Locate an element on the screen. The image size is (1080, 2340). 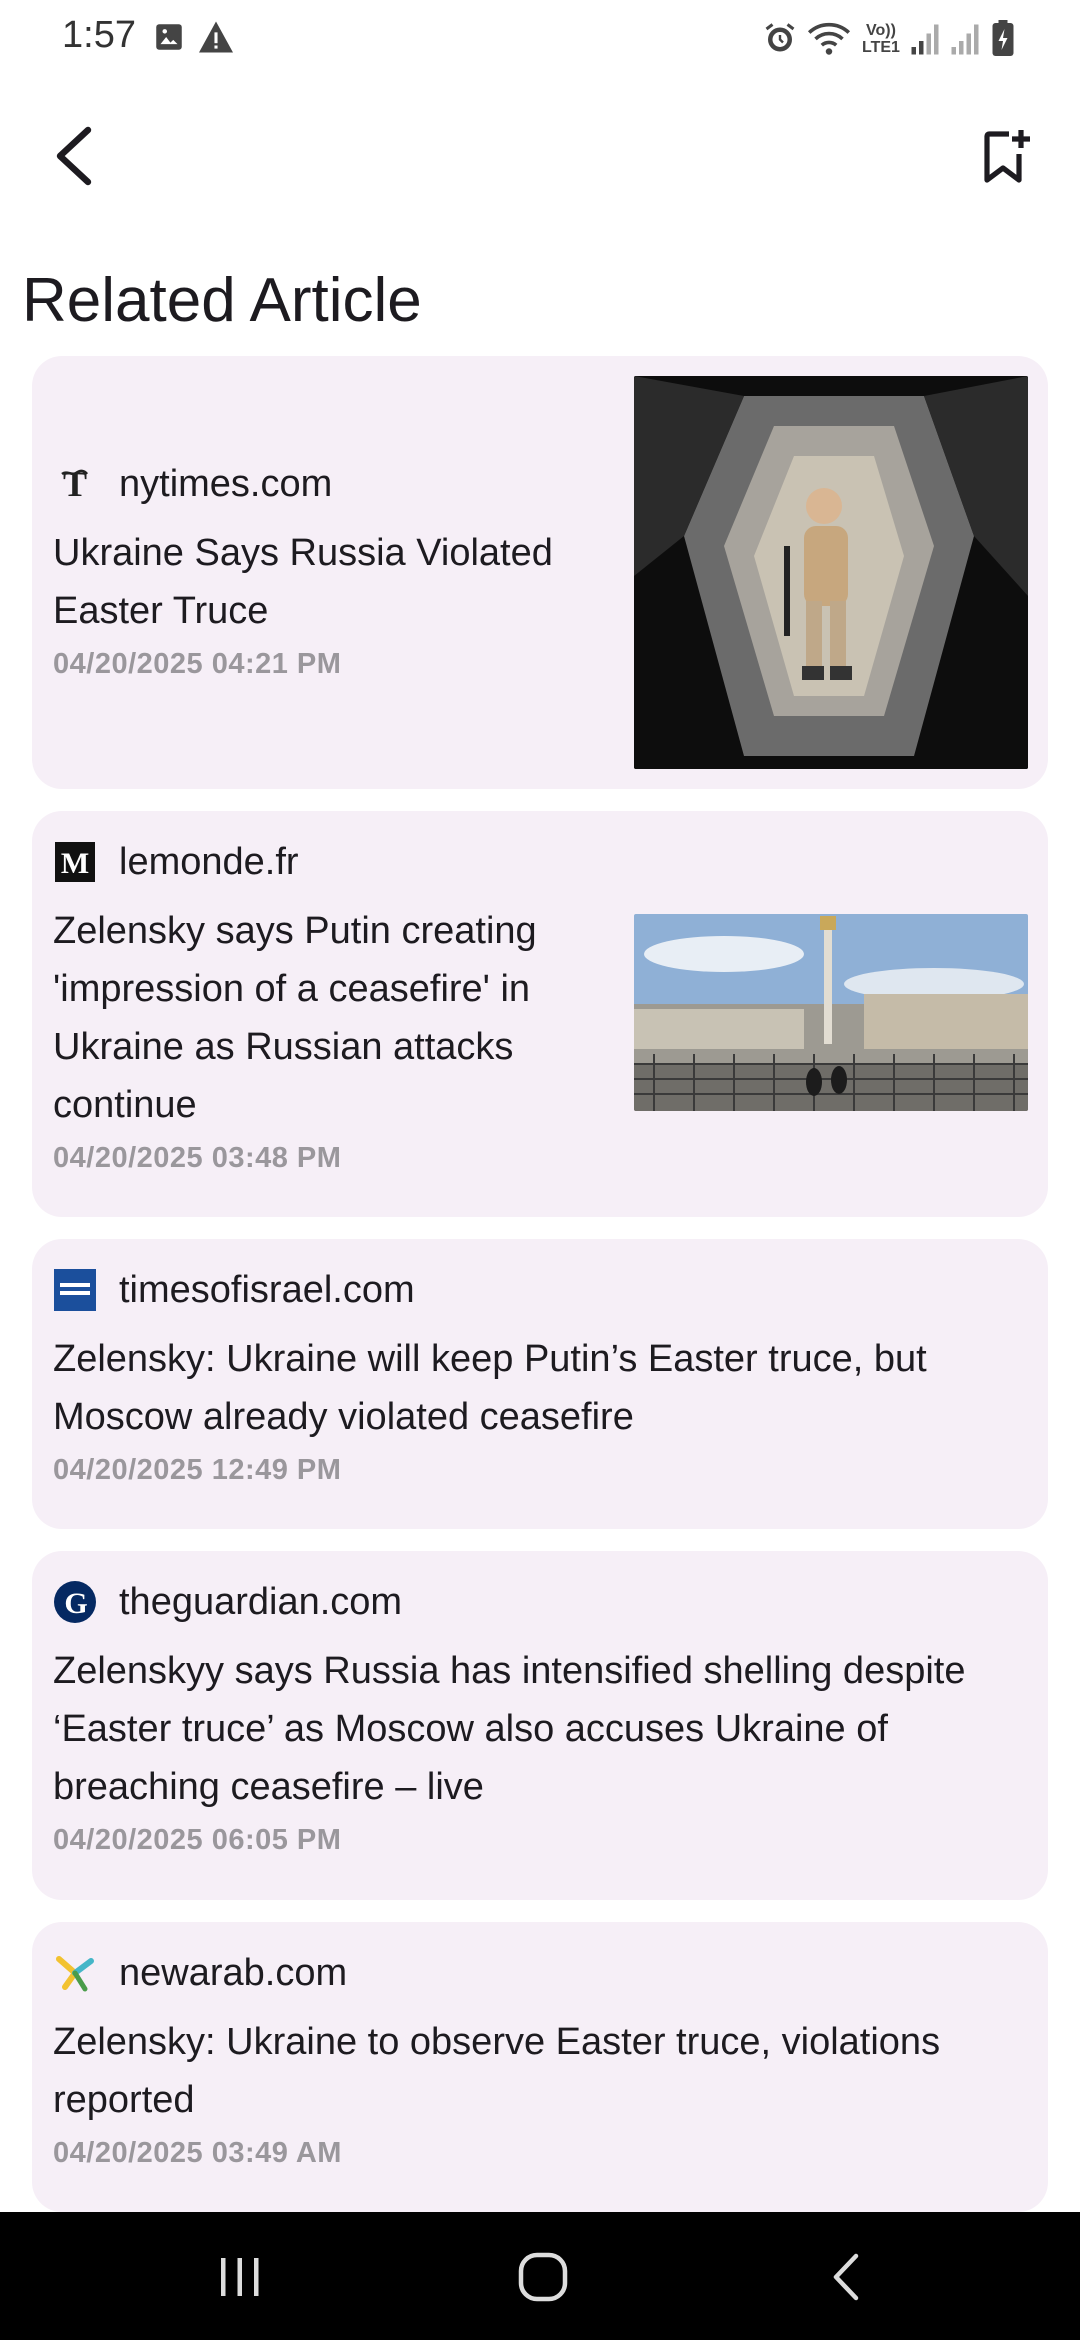
nyt-logo-icon: T is located at coordinates (75, 484).